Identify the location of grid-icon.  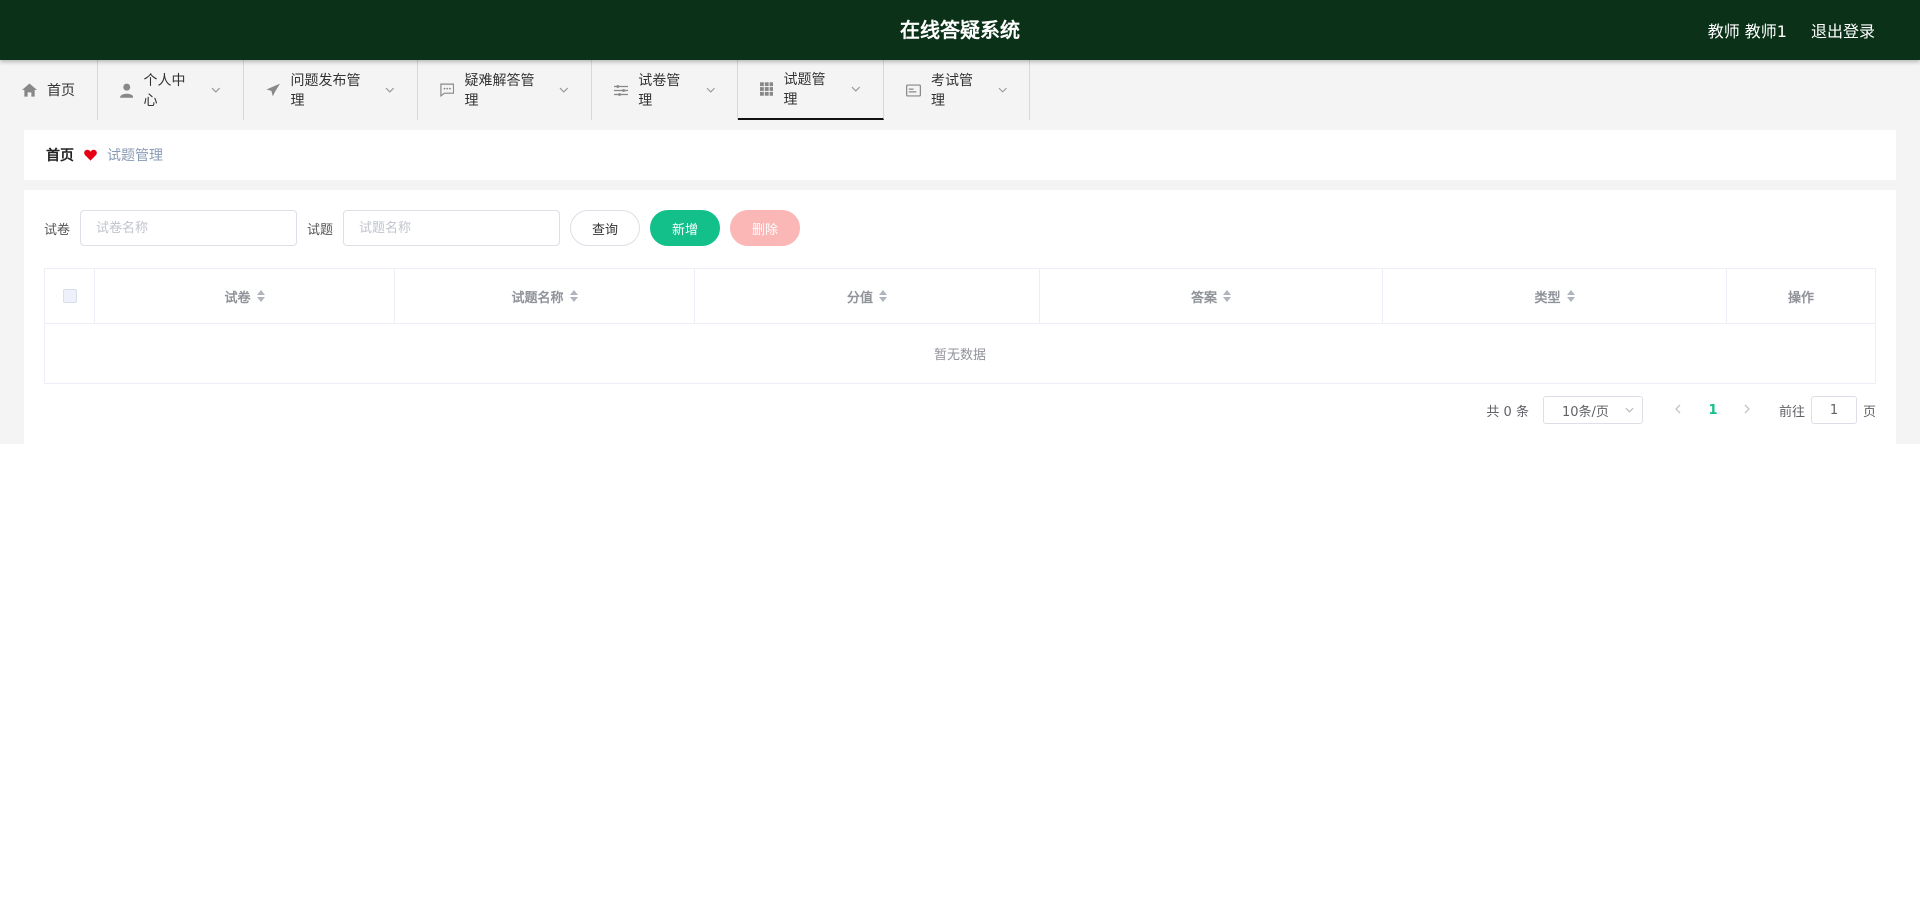
(767, 89).